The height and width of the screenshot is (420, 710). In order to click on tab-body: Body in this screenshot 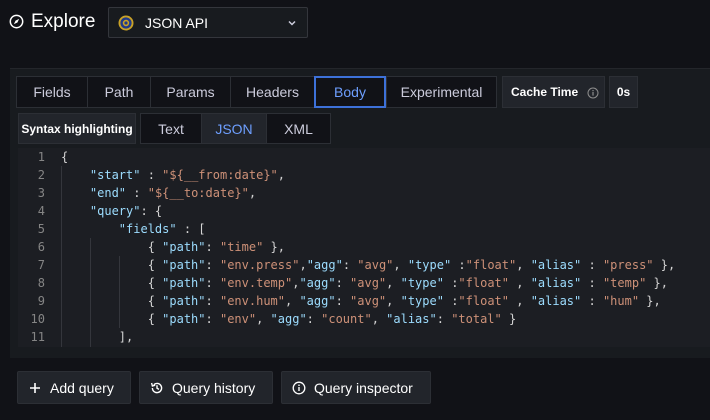, I will do `click(350, 92)`.